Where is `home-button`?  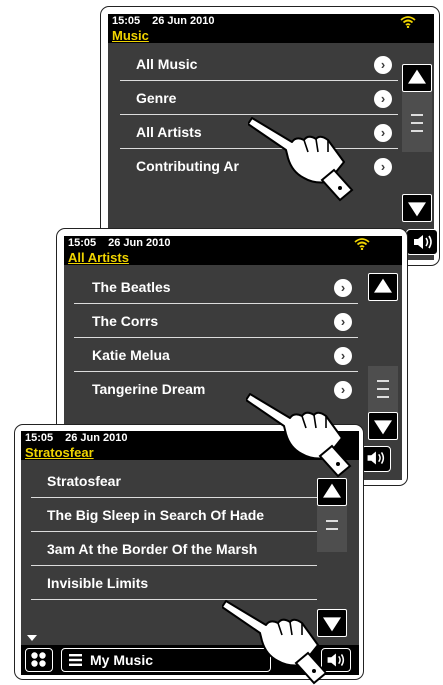
home-button is located at coordinates (39, 660).